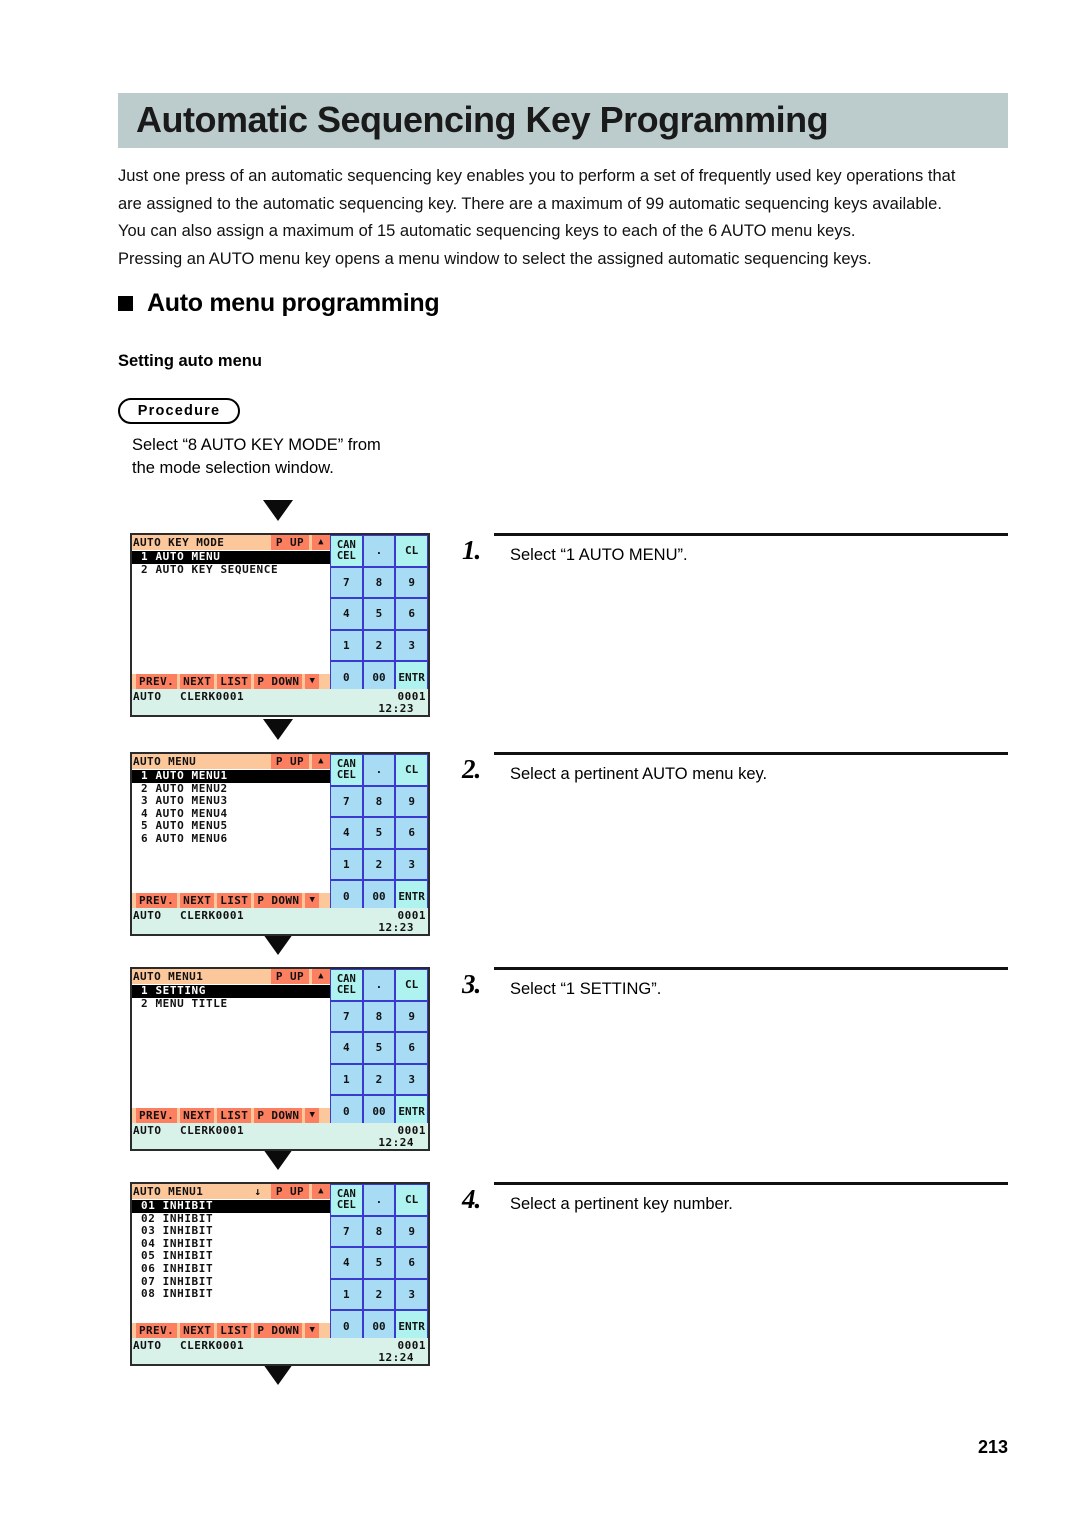 The image size is (1080, 1526). Describe the element at coordinates (168, 976) in the screenshot. I see `lcd-title-text: AUTO MENU1` at that location.